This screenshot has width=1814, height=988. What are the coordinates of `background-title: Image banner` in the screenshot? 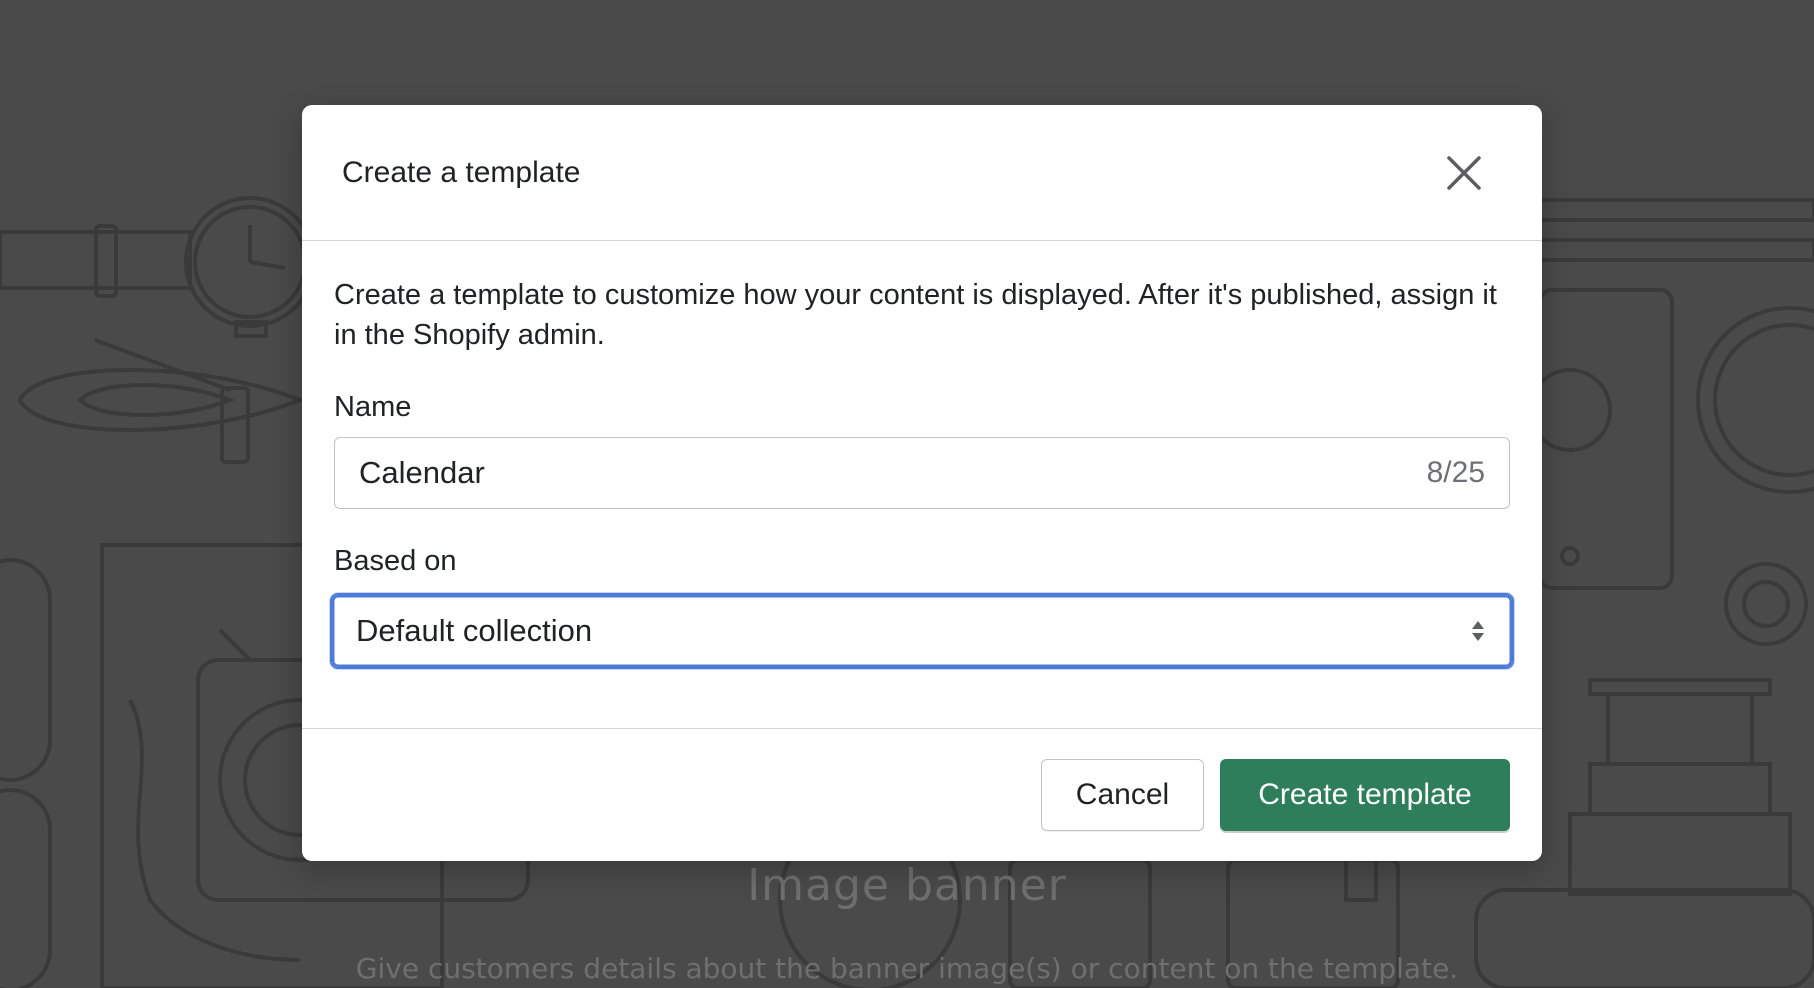 It's located at (907, 885).